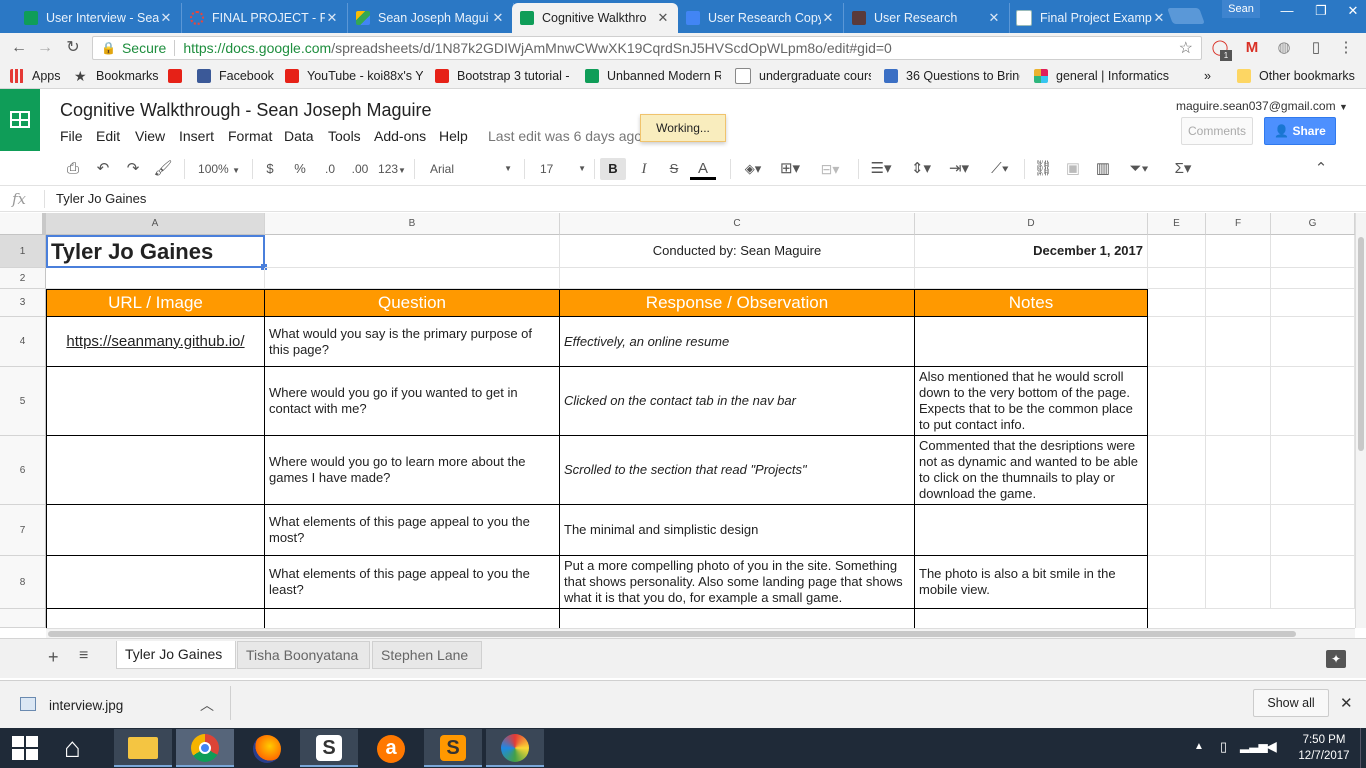  What do you see at coordinates (504, 76) in the screenshot?
I see `bookmark-bootstrap: Bootstrap 3 tutorial -` at bounding box center [504, 76].